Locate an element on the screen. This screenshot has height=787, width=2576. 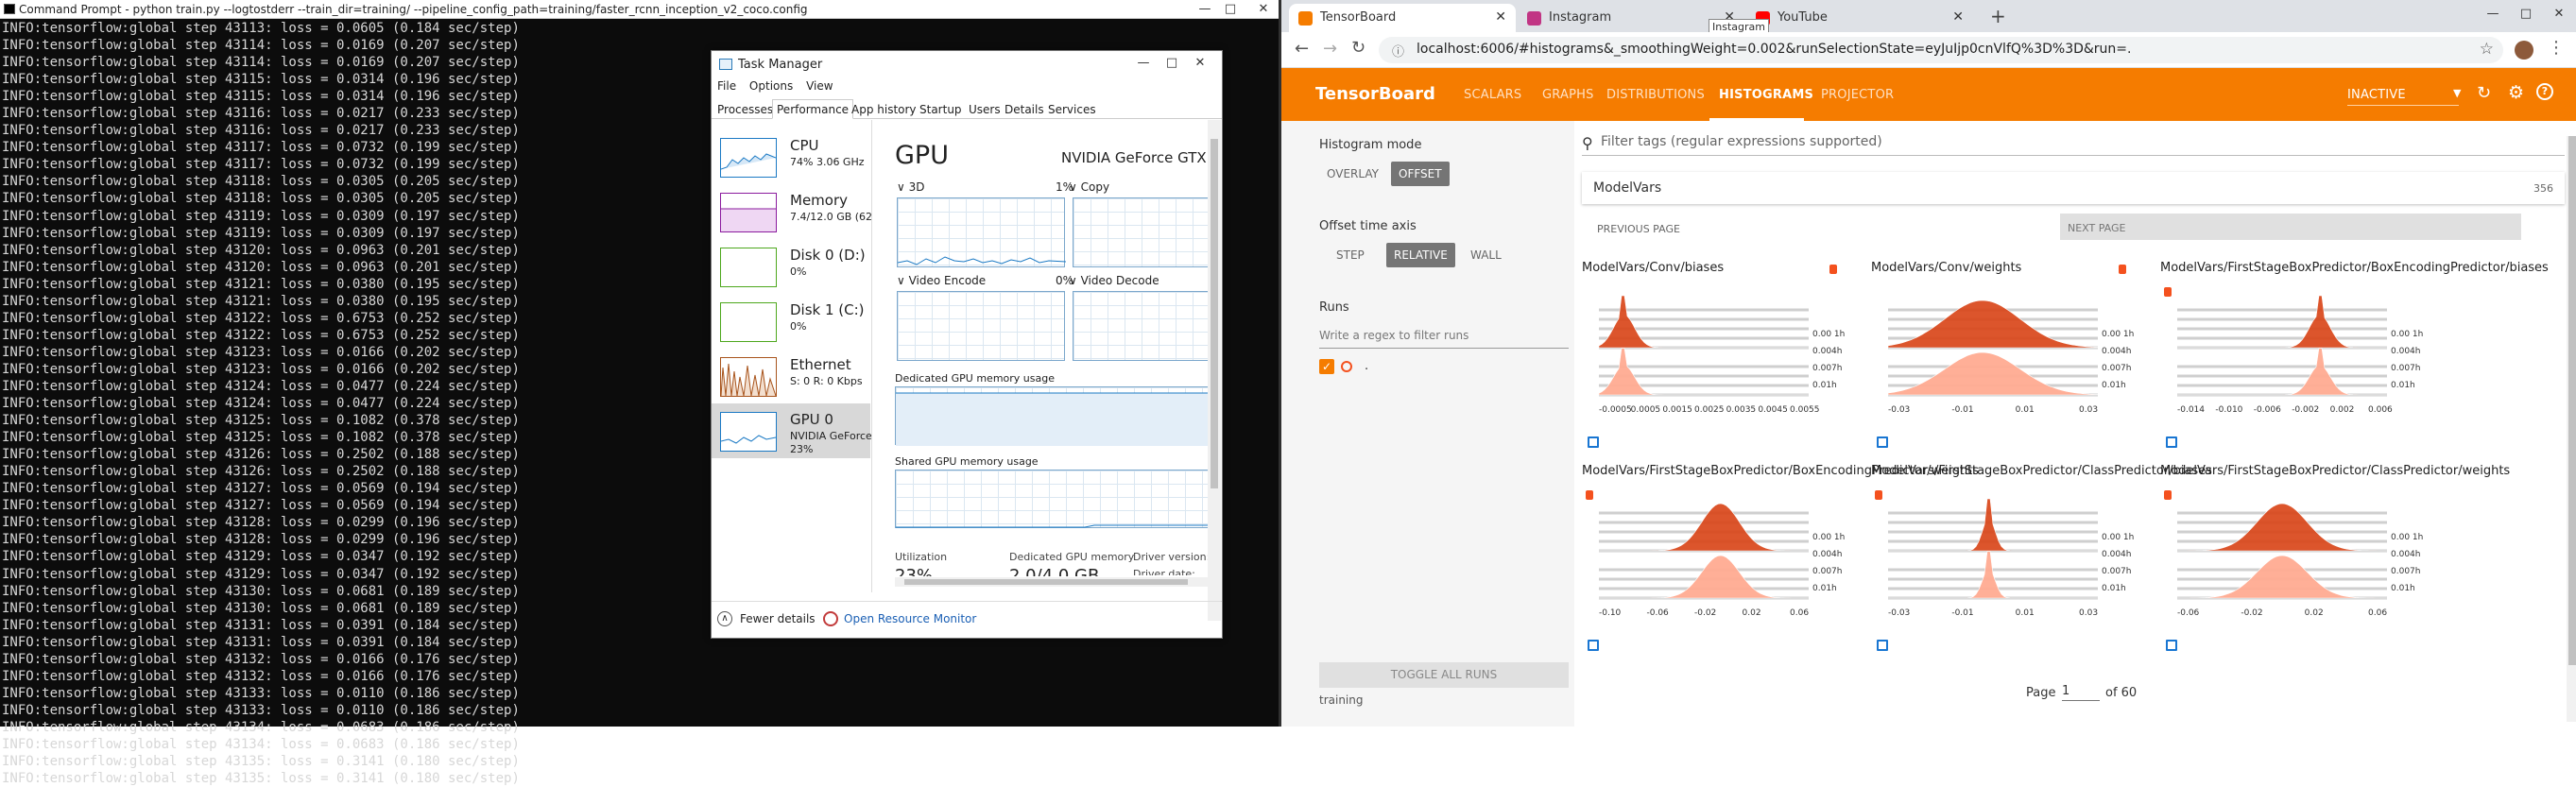
reload-icon: ↻ is located at coordinates (1358, 48).